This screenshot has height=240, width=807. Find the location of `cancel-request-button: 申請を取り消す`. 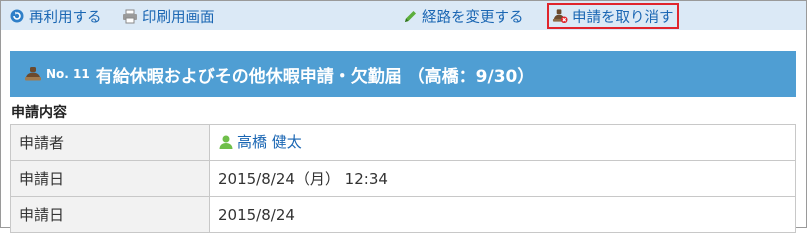

cancel-request-button: 申請を取り消す is located at coordinates (613, 16).